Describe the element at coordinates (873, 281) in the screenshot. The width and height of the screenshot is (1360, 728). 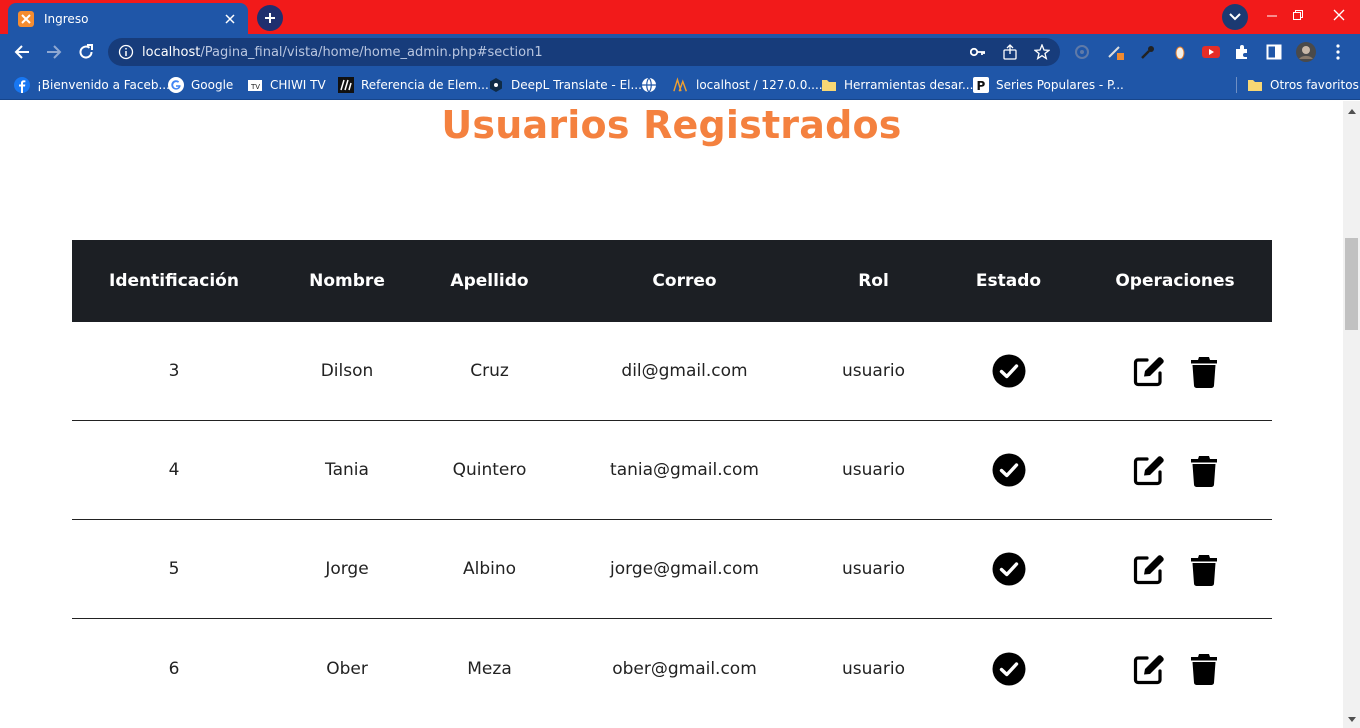
I see `header-rol: Rol` at that location.